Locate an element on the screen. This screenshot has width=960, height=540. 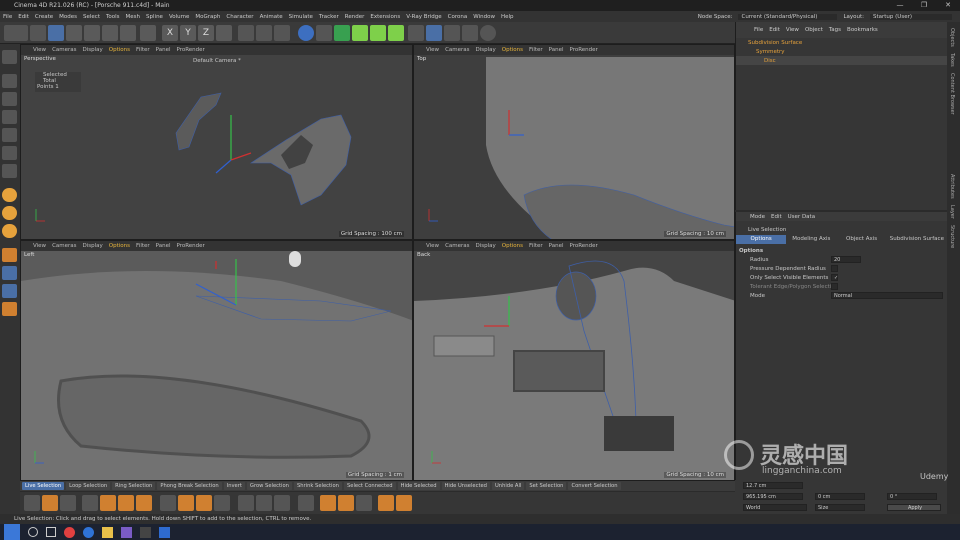
tab-layer: Layer is located at coordinates (952, 212).